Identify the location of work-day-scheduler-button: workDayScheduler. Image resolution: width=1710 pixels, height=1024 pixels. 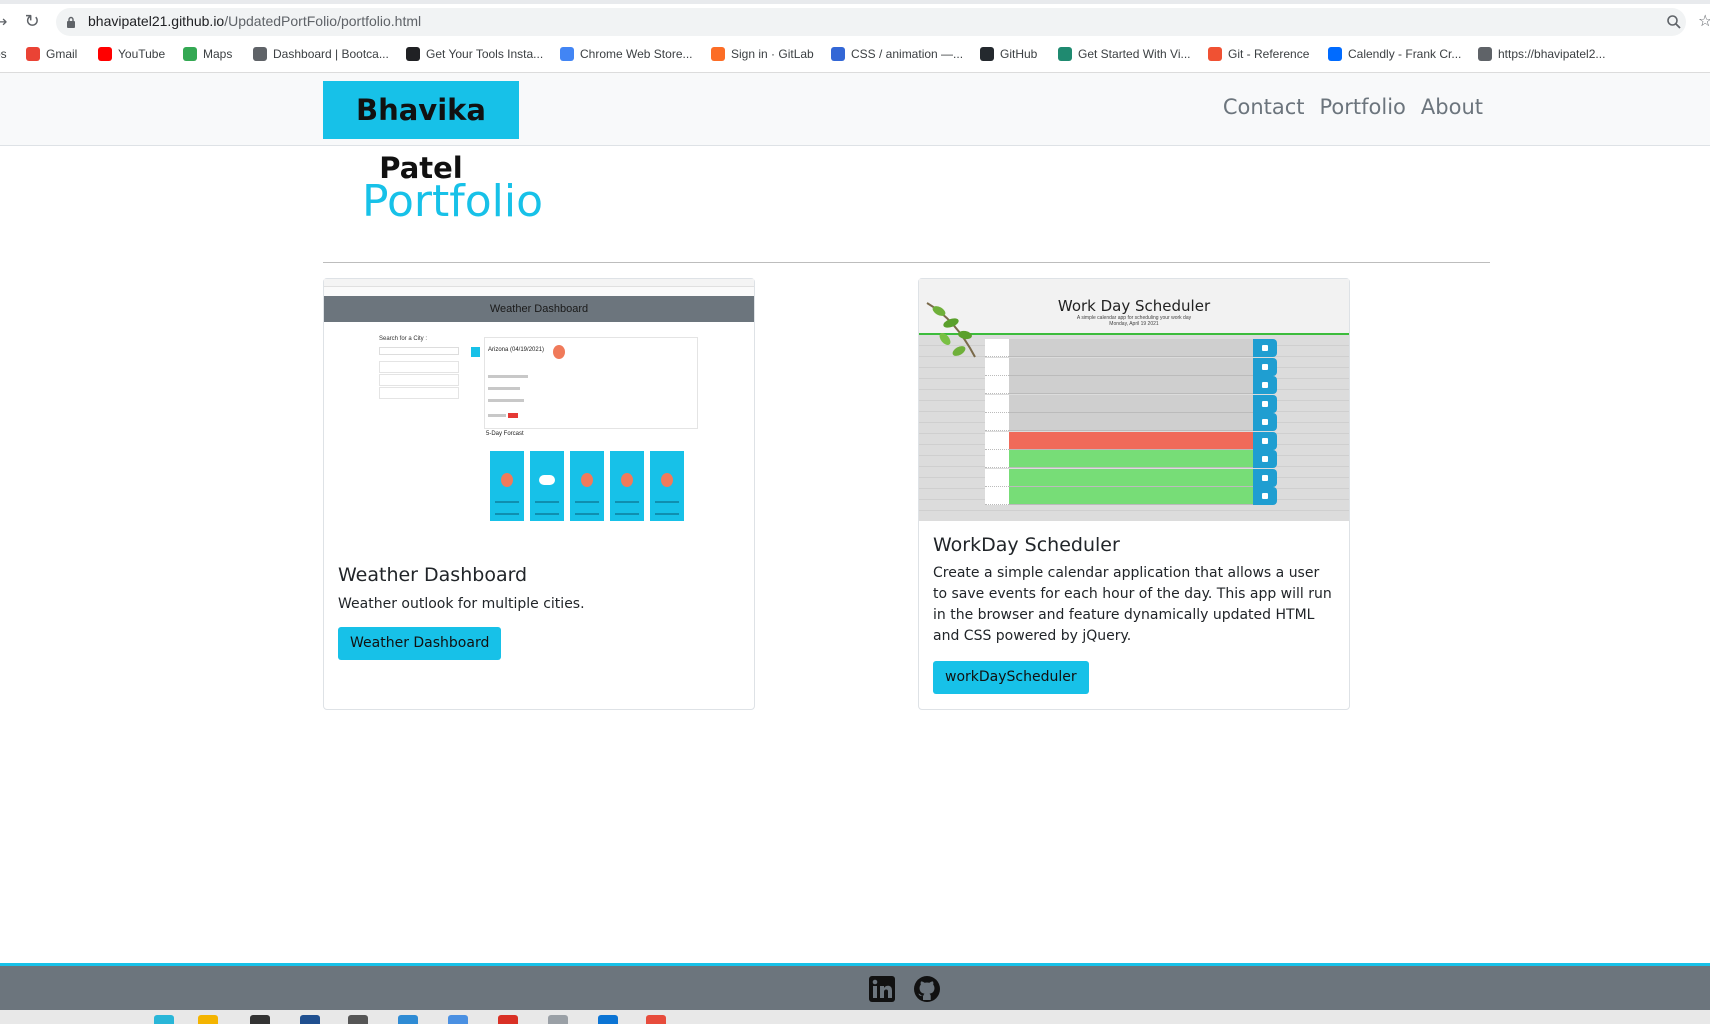
(1011, 677).